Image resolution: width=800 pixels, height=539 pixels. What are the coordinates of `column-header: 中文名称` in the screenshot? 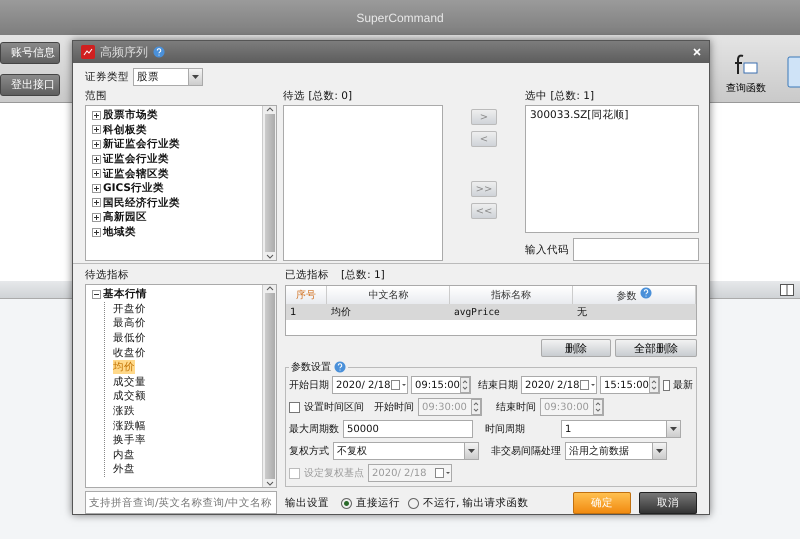 It's located at (388, 295).